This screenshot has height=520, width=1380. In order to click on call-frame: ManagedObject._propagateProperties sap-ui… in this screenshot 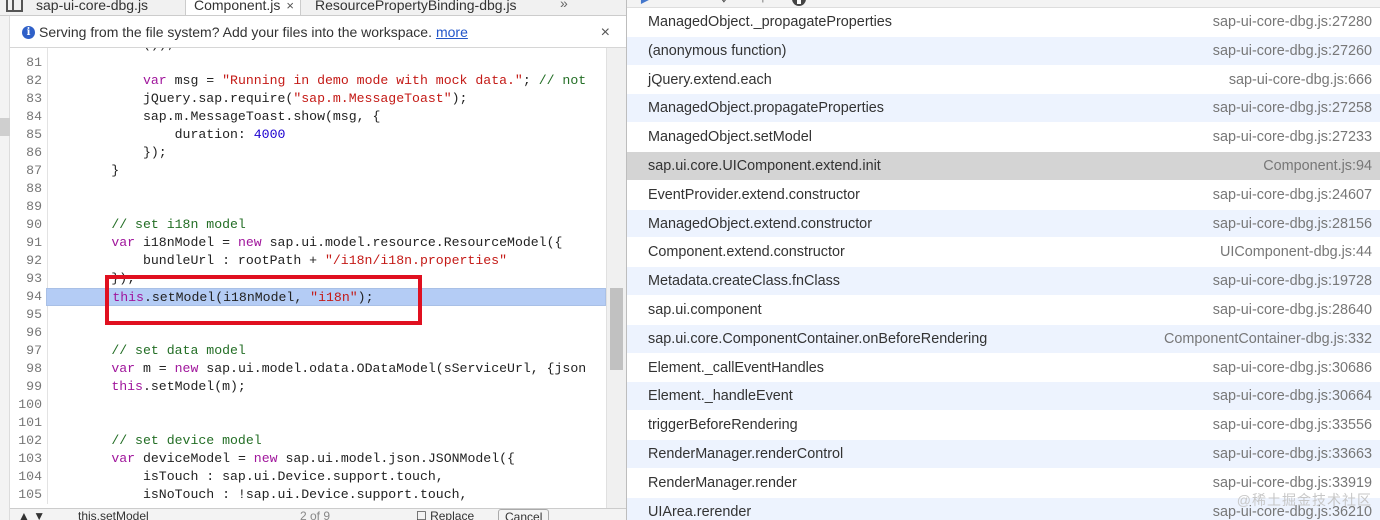, I will do `click(1003, 22)`.